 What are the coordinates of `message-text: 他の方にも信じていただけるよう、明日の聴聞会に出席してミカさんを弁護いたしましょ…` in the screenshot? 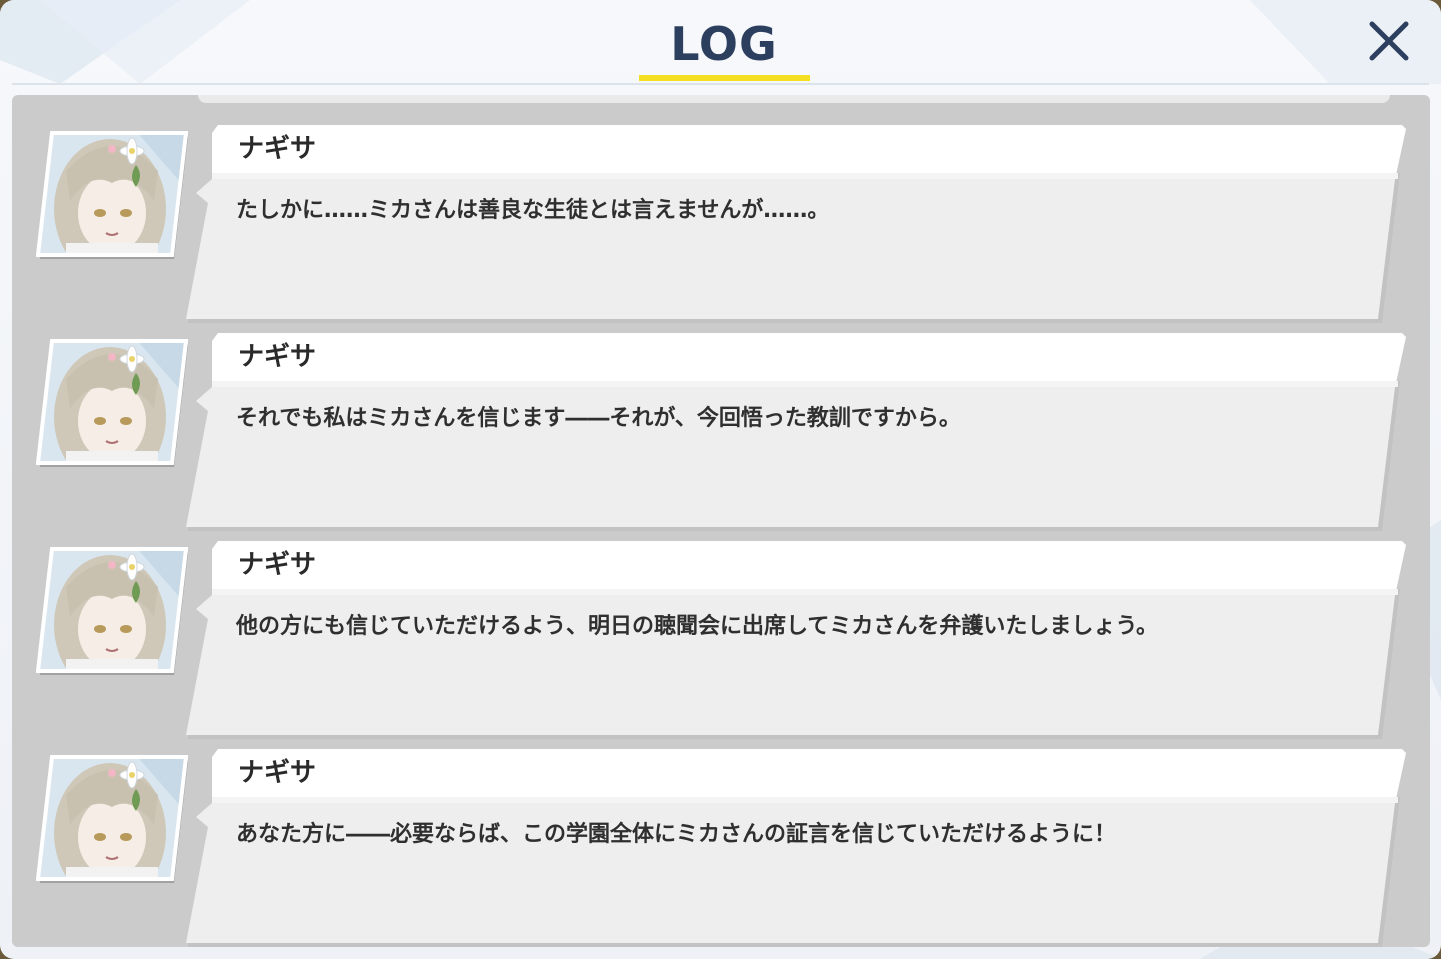 It's located at (697, 626).